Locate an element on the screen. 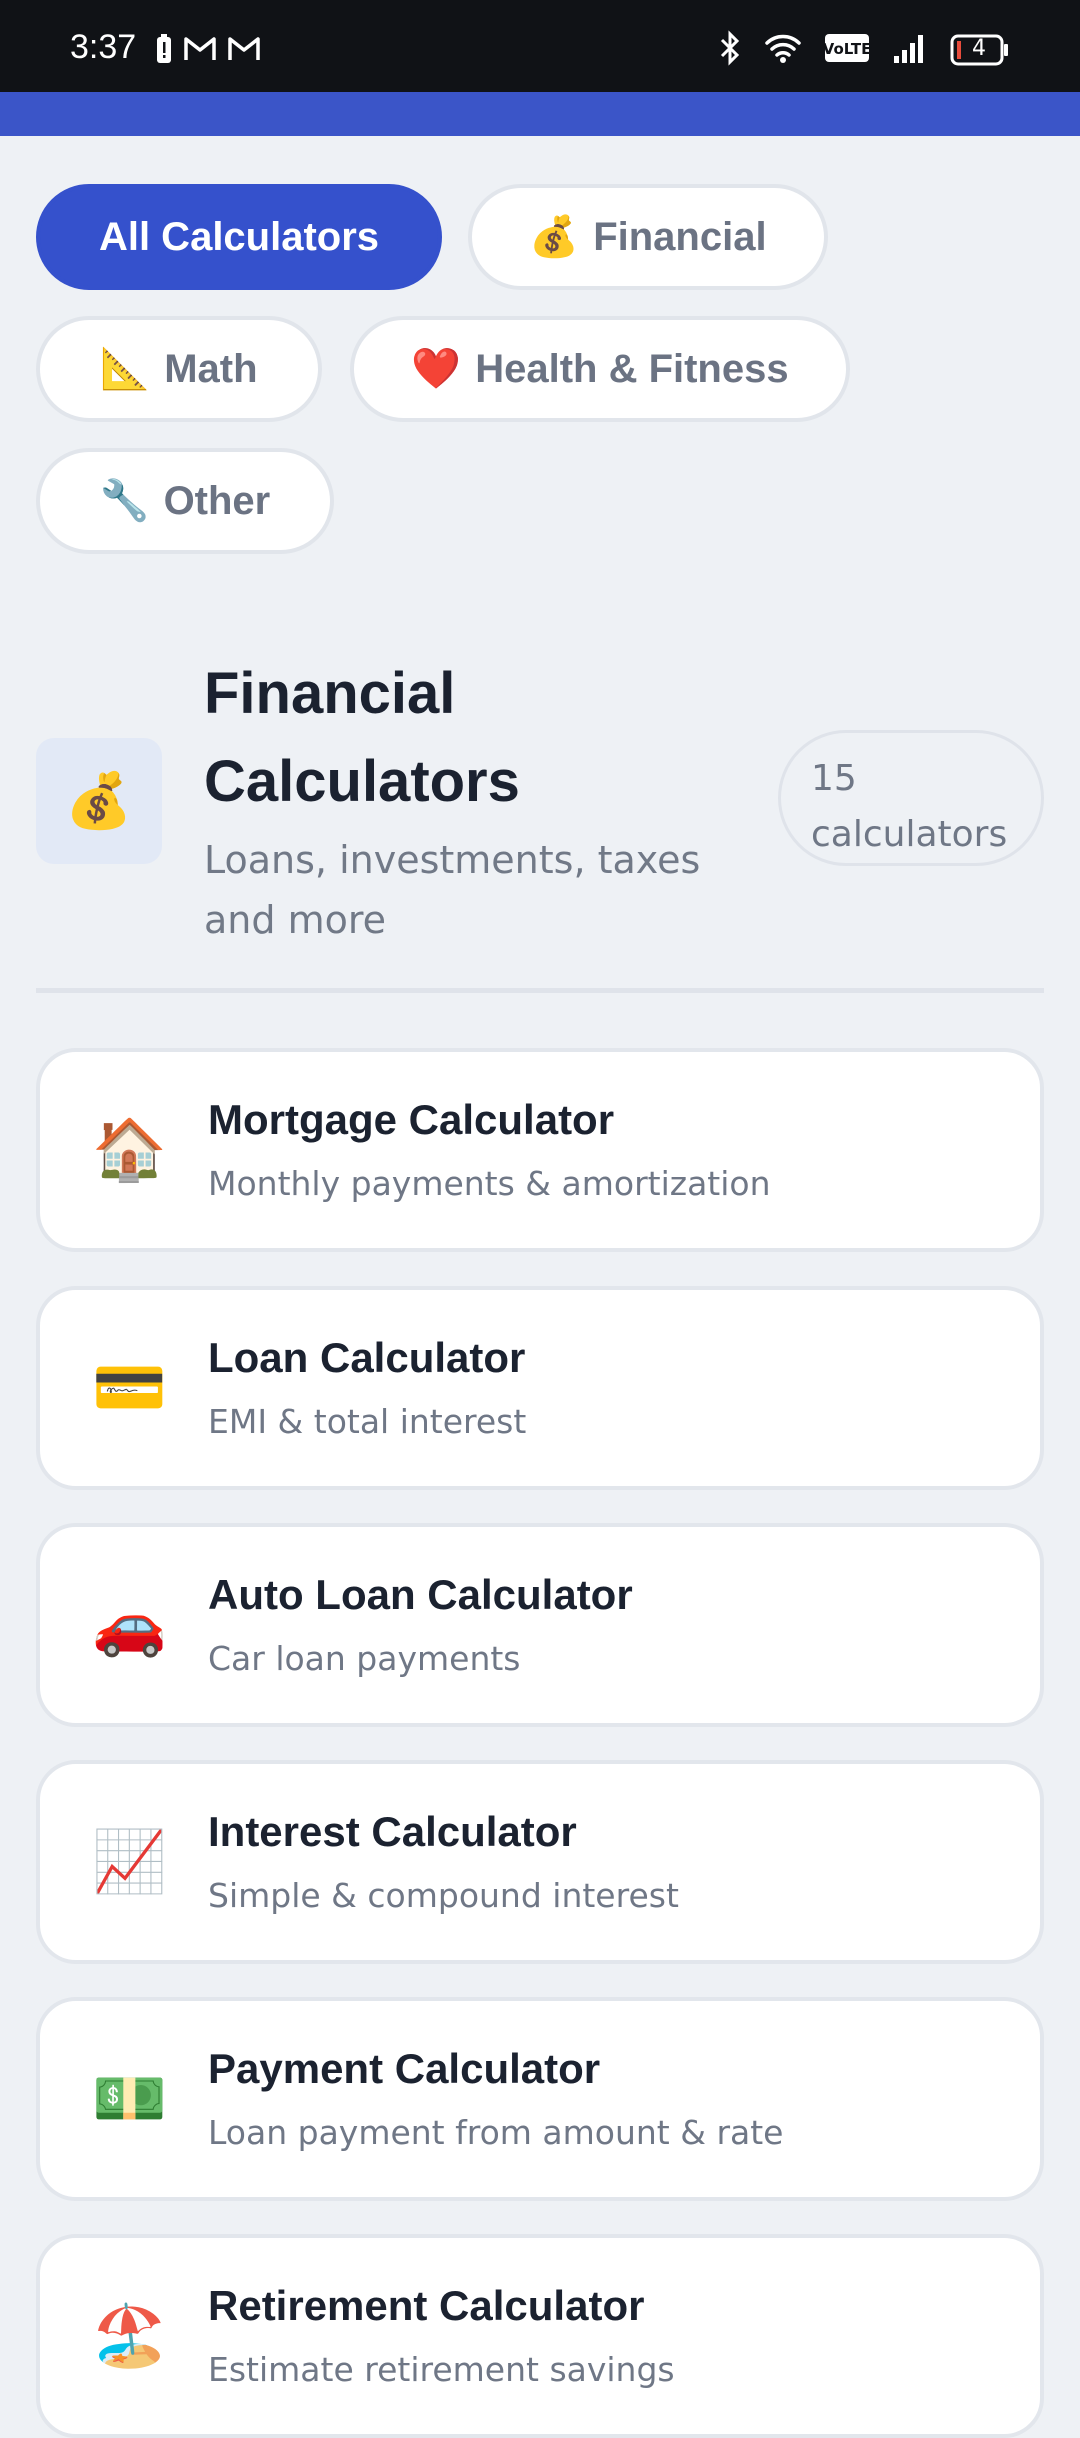  battery-level: 4 is located at coordinates (979, 48).